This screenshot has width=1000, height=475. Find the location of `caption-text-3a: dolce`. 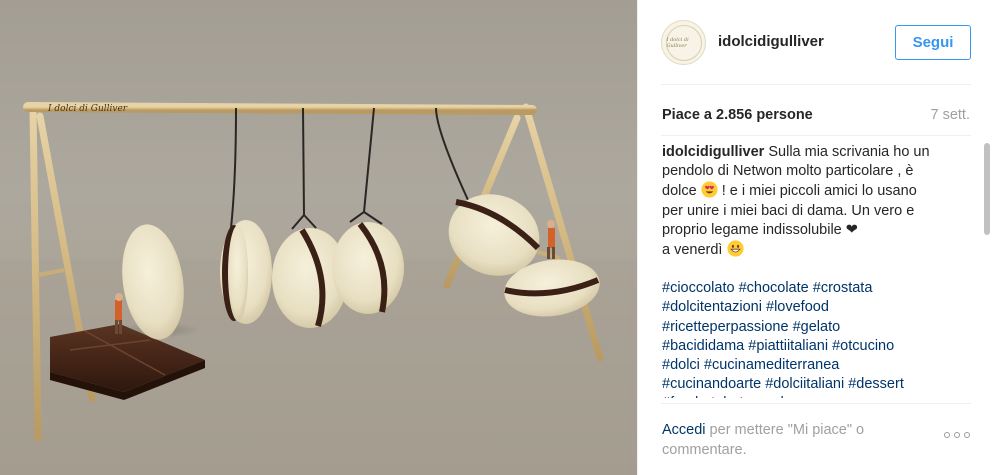

caption-text-3a: dolce is located at coordinates (681, 191).